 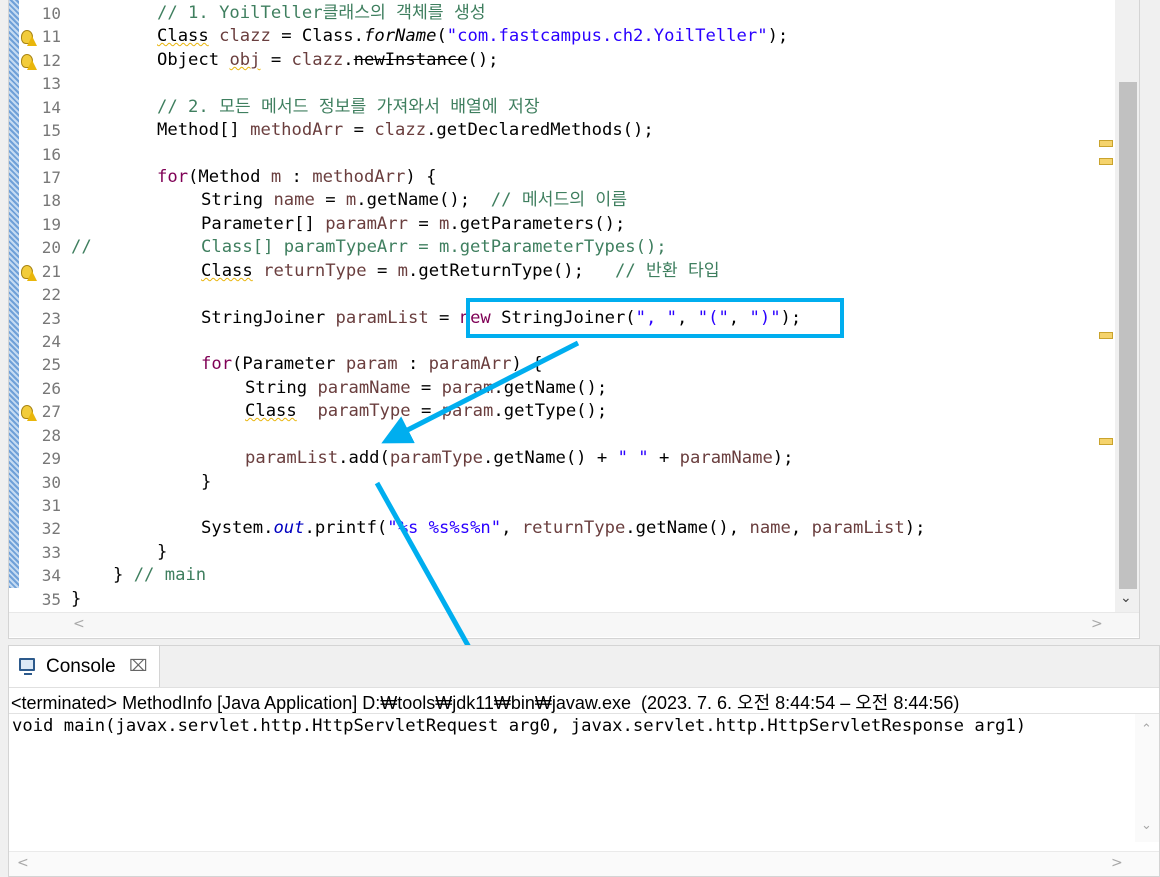 What do you see at coordinates (27, 666) in the screenshot?
I see `console-icon` at bounding box center [27, 666].